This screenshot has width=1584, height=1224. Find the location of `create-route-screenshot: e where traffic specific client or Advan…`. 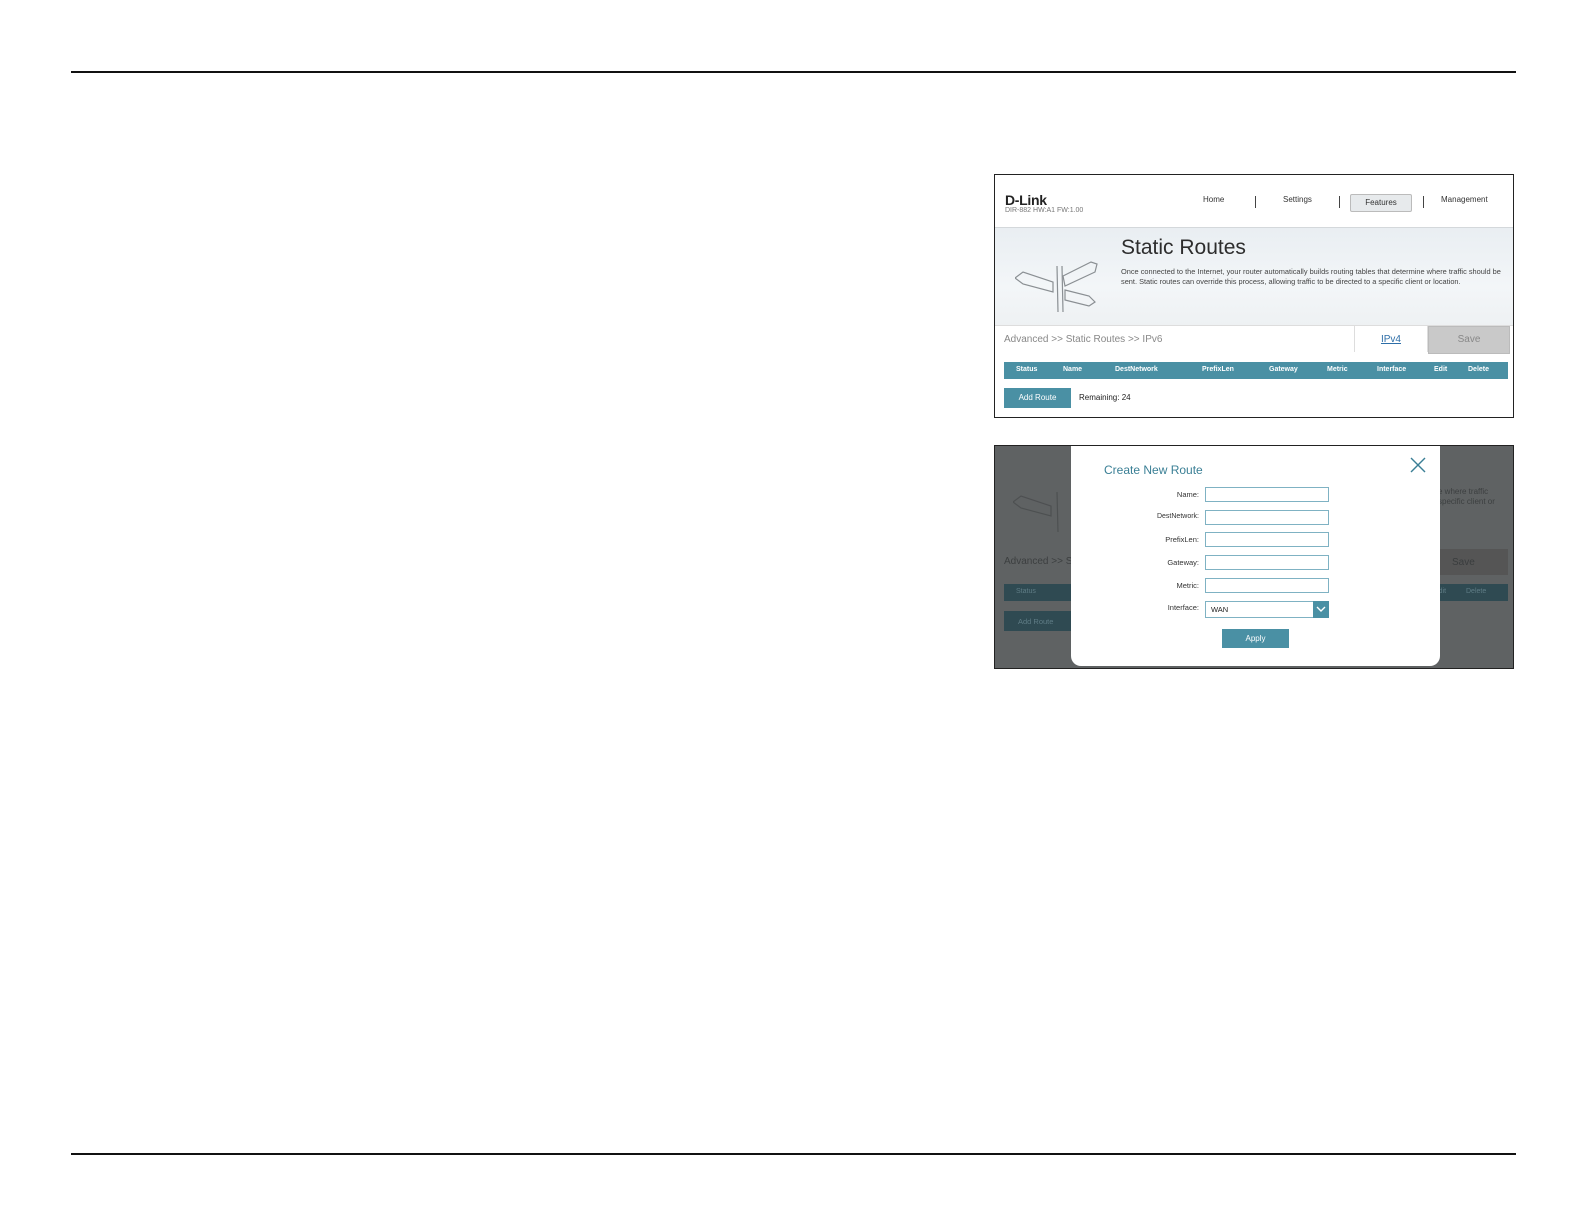

create-route-screenshot: e where traffic specific client or Advan… is located at coordinates (1254, 557).